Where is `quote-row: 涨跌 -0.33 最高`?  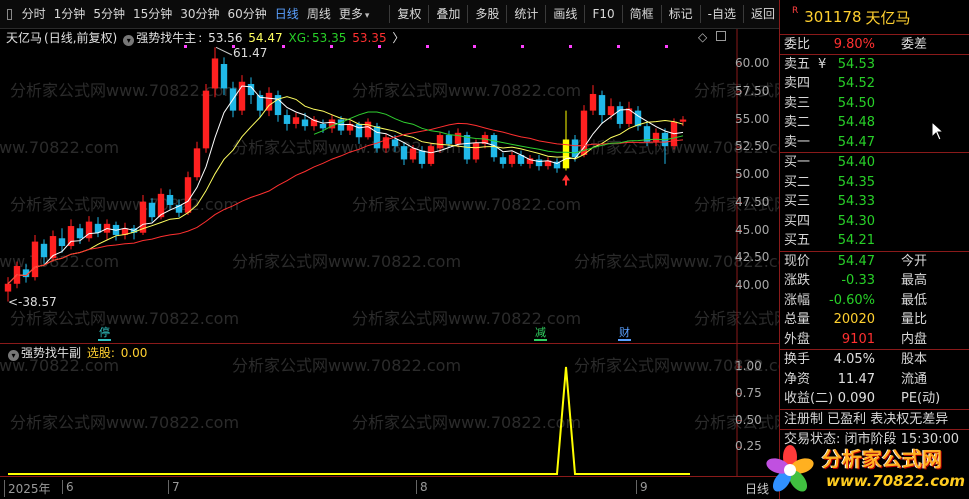
quote-row: 涨跌 -0.33 最高 is located at coordinates (874, 281).